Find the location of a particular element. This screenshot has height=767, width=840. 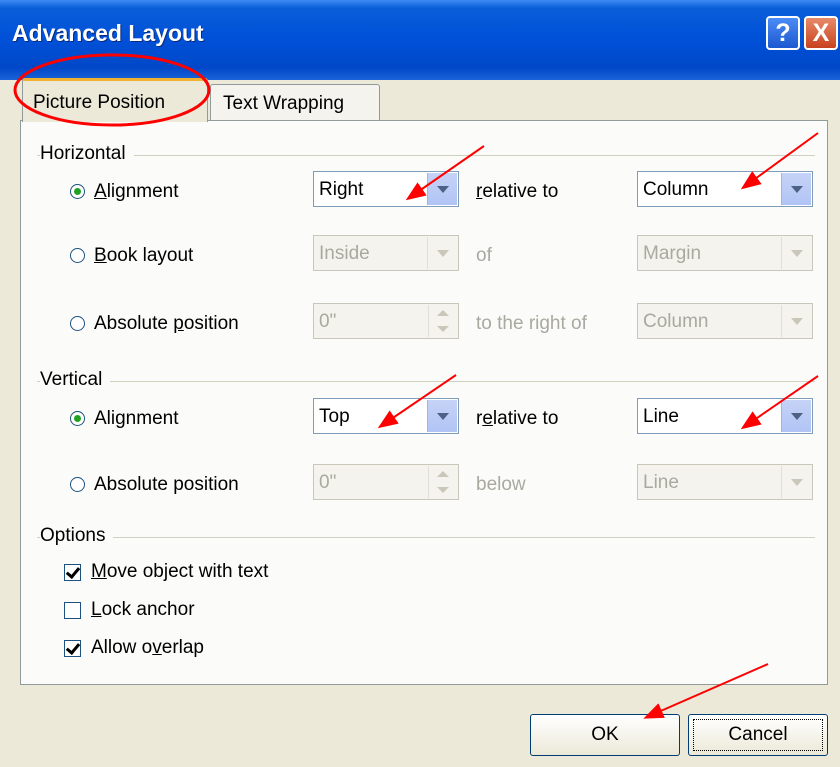

select-value: Inside is located at coordinates (344, 253).